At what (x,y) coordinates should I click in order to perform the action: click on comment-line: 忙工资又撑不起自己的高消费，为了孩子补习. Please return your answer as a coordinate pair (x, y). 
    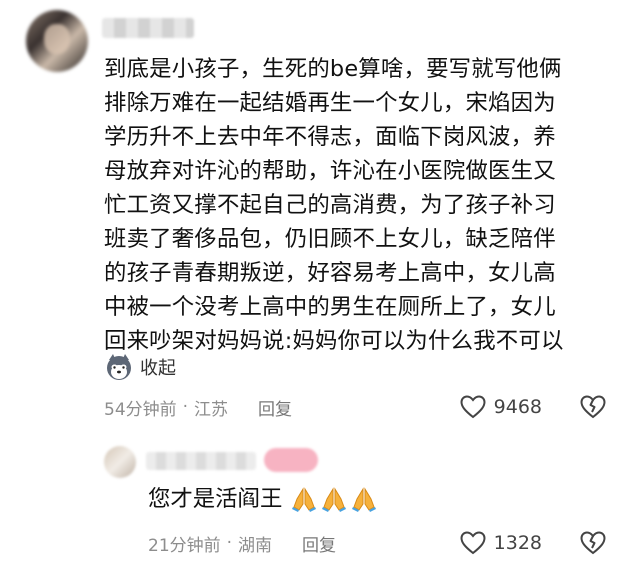
    Looking at the image, I should click on (330, 205).